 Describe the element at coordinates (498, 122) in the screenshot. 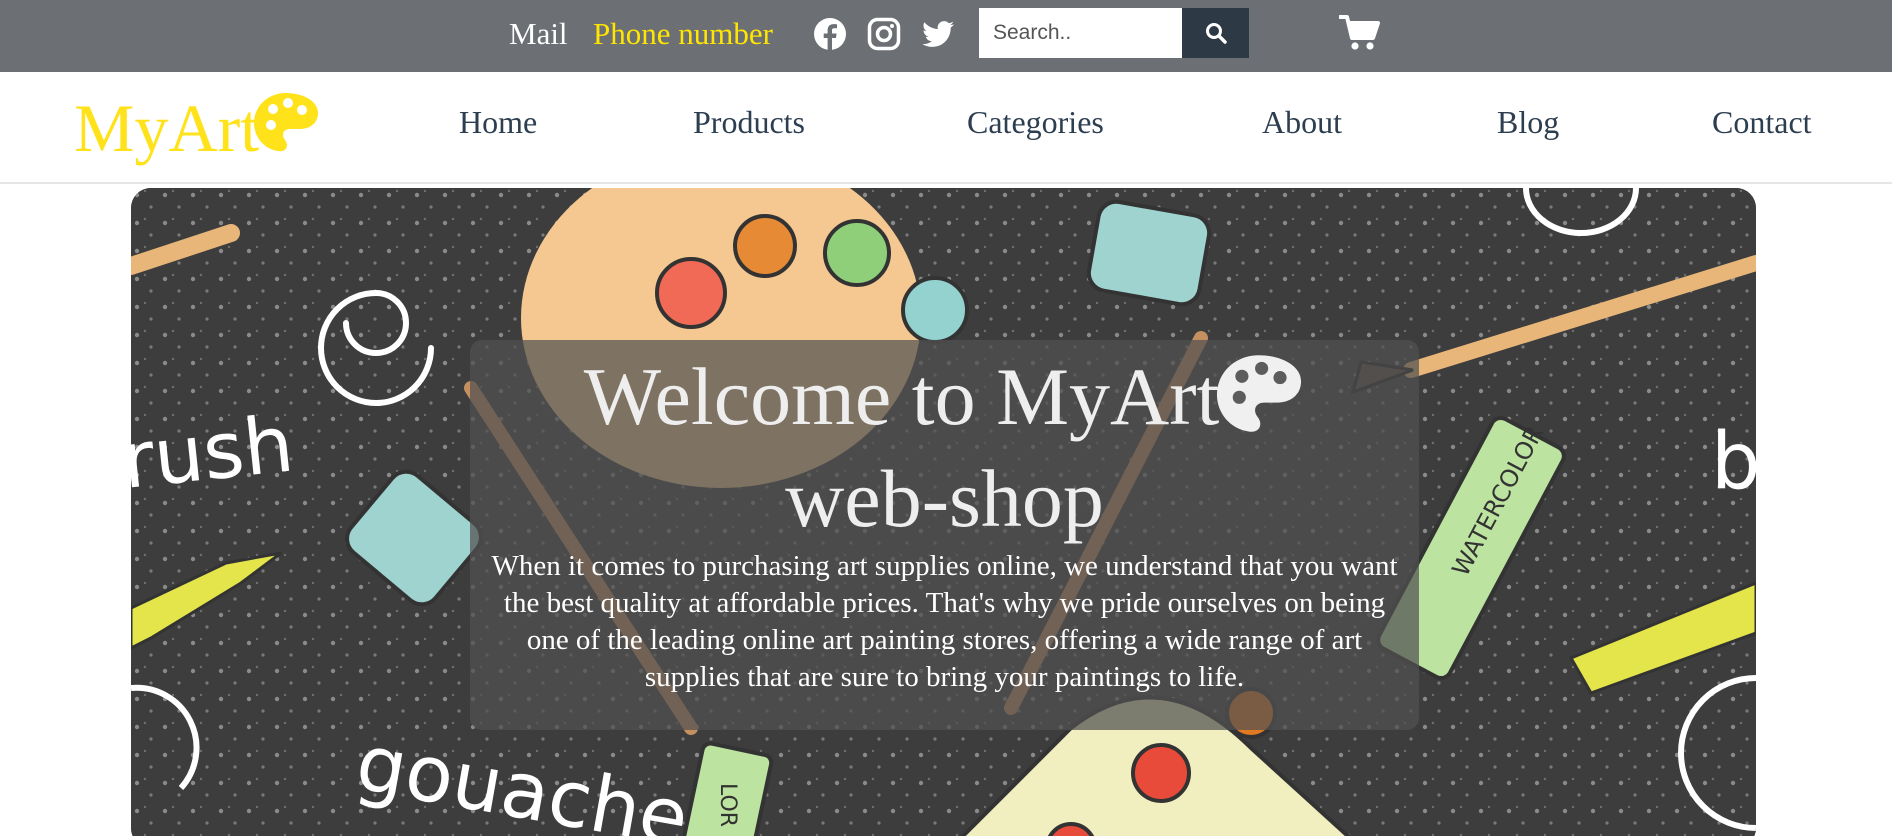

I see `nav-item-home: Home` at that location.